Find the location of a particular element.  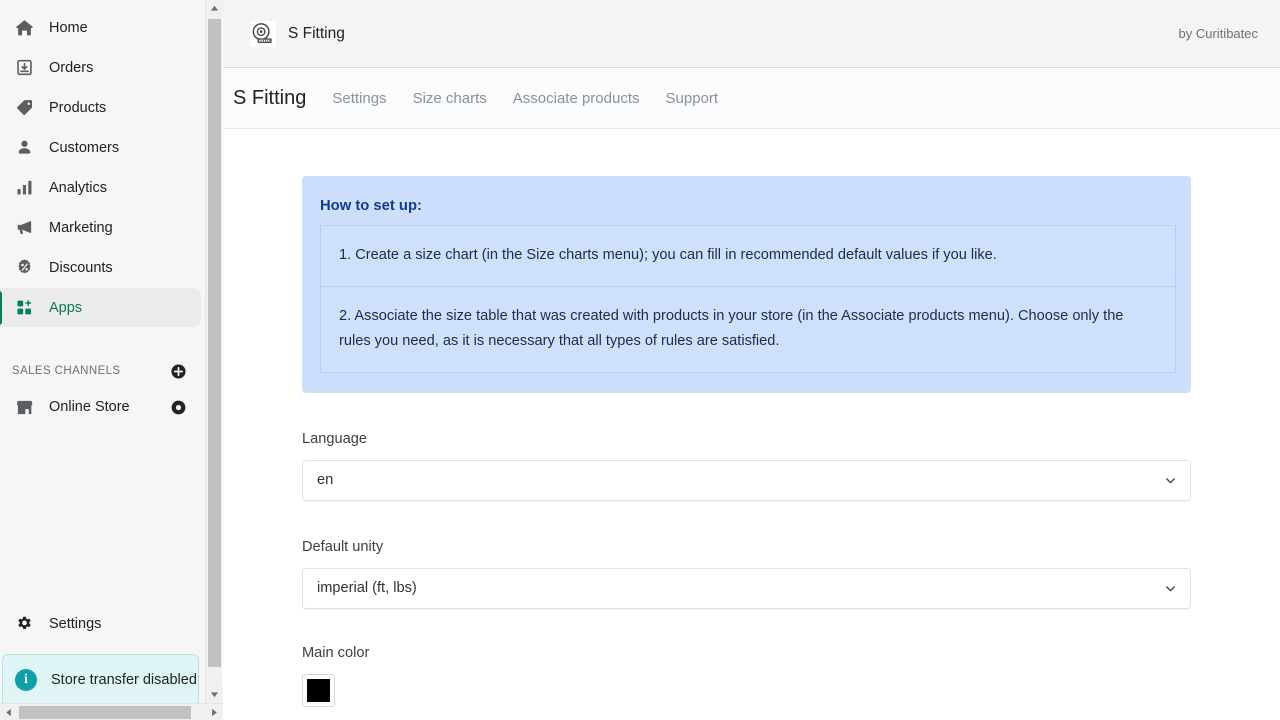

sidebar-item-label: Products is located at coordinates (78, 107).